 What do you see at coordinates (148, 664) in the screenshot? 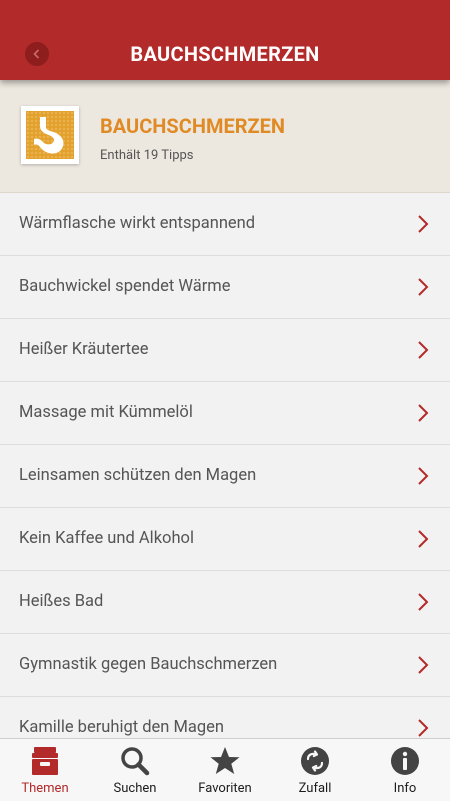
I see `list-item-label: Gymnastik gegen Bauchschmerzen` at bounding box center [148, 664].